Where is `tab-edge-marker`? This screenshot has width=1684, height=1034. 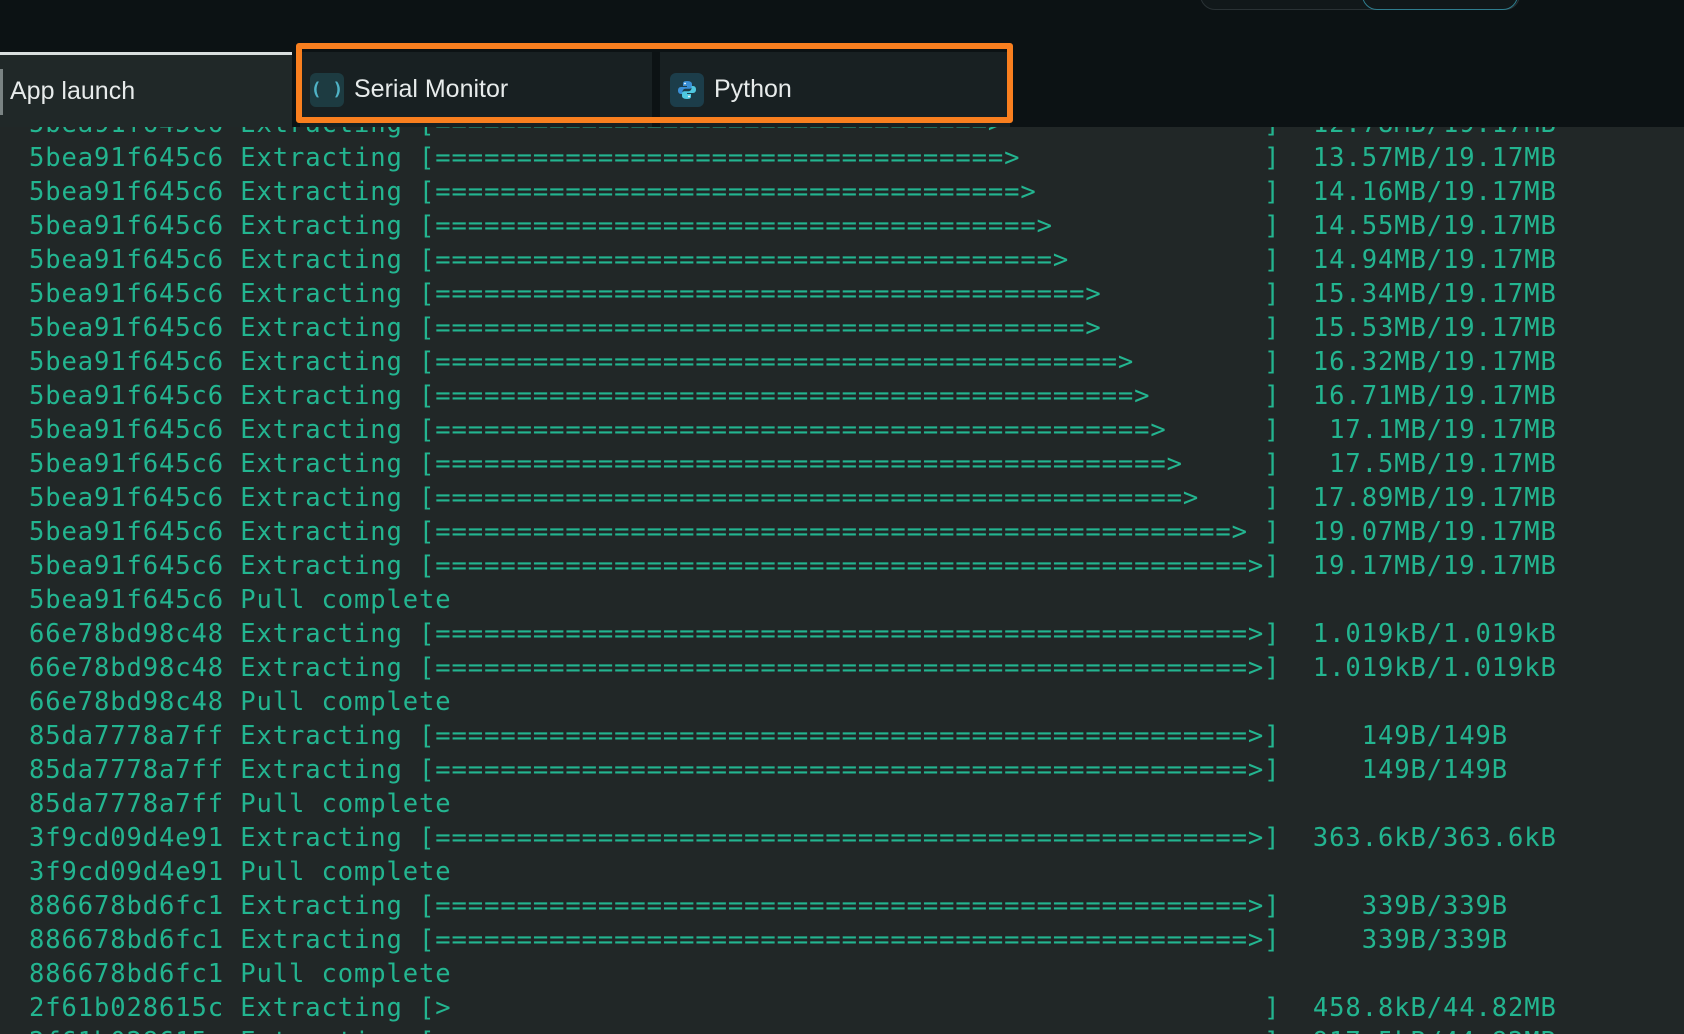 tab-edge-marker is located at coordinates (1, 92).